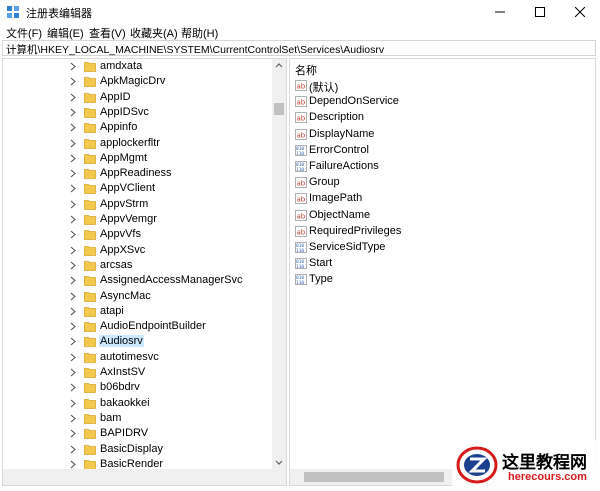  I want to click on tree-item: AppvVemgr, so click(137, 219).